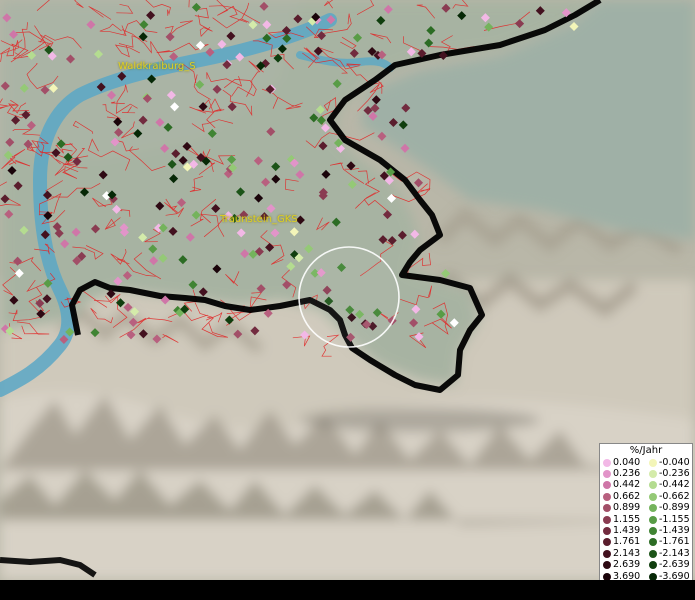  I want to click on legend-row: 0.040 -0.040, so click(646, 462).